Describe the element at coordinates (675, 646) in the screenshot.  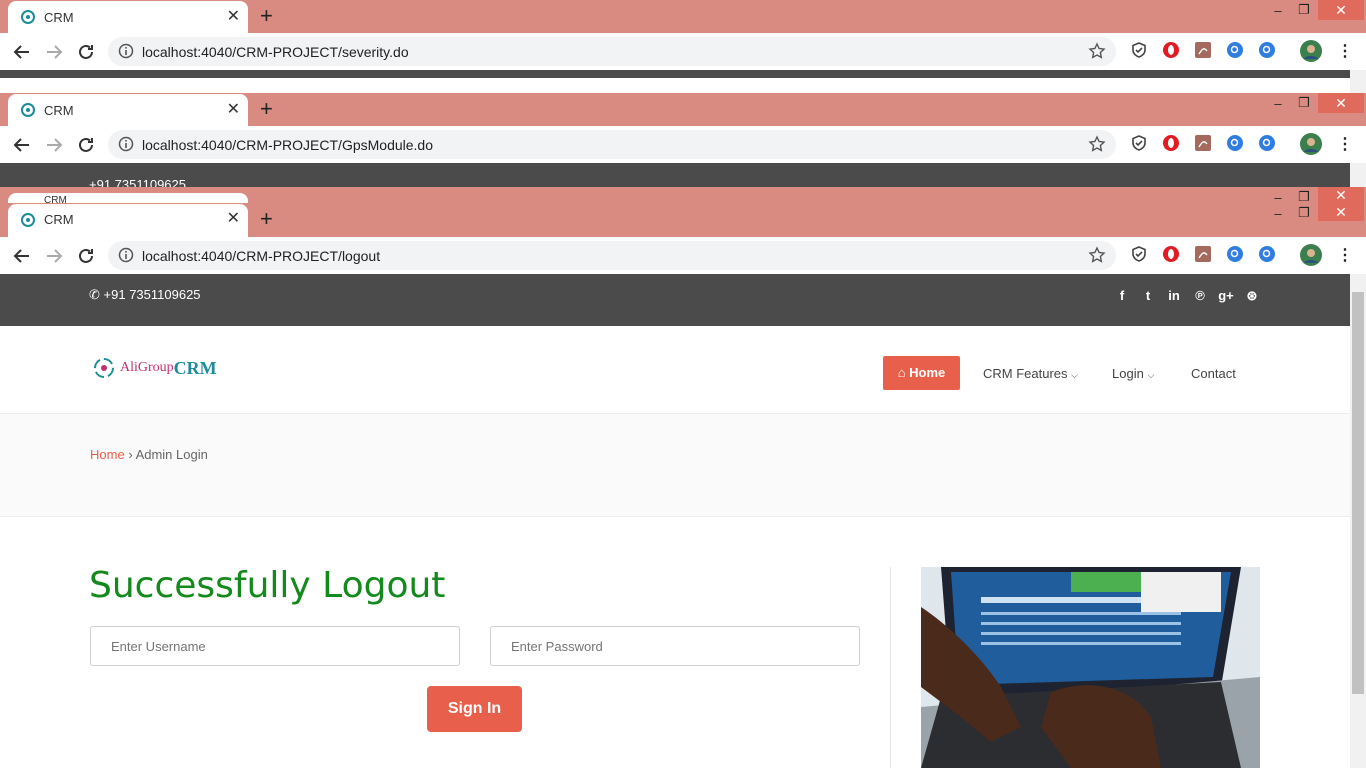
I see `password-field` at that location.